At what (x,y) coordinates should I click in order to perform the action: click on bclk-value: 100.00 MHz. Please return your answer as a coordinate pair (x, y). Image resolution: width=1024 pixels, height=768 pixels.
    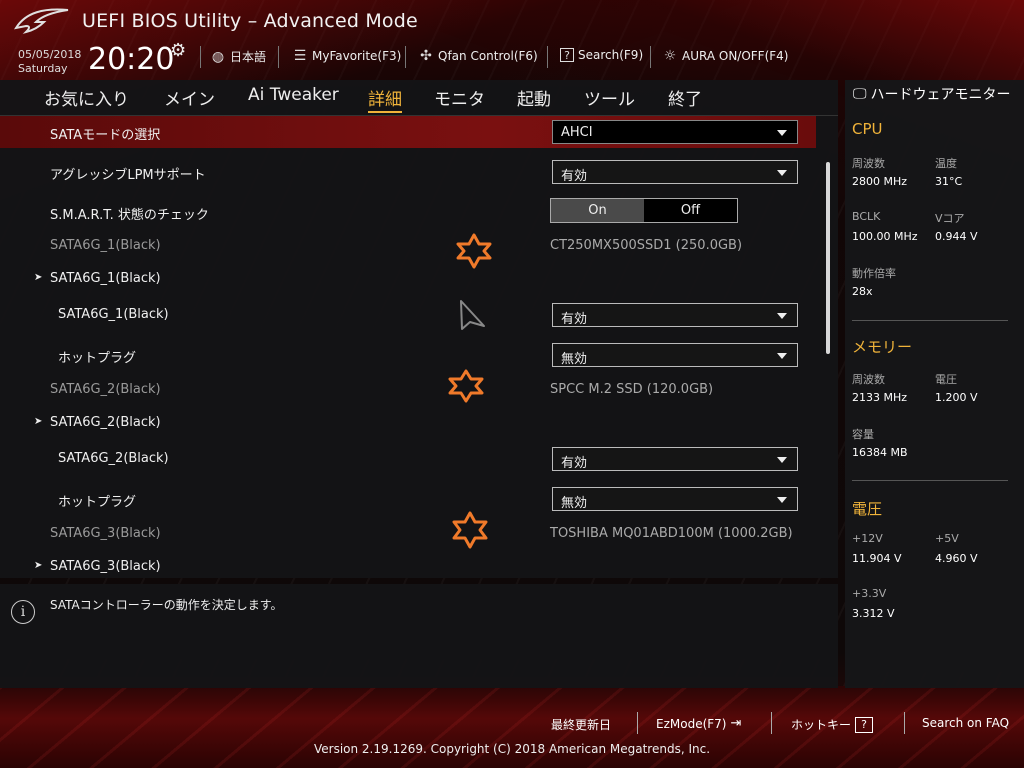
    Looking at the image, I should click on (885, 236).